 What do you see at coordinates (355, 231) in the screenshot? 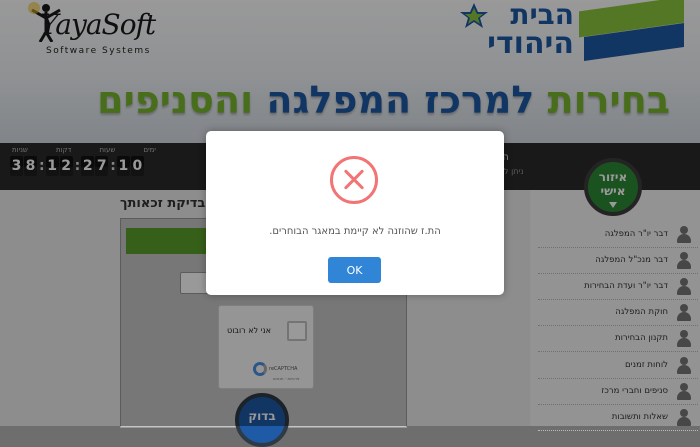
I see `error-message: הת.ז שהוזנה לא קיימת במאגר הבוחרים.` at bounding box center [355, 231].